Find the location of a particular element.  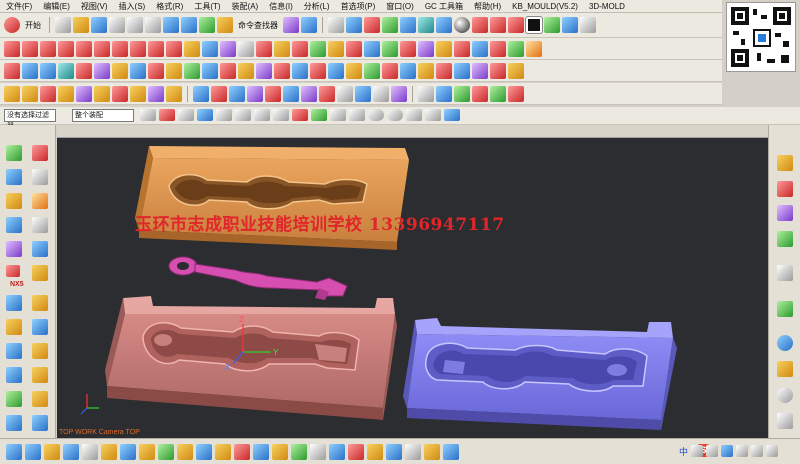

control-point-icon is located at coordinates (338, 115).